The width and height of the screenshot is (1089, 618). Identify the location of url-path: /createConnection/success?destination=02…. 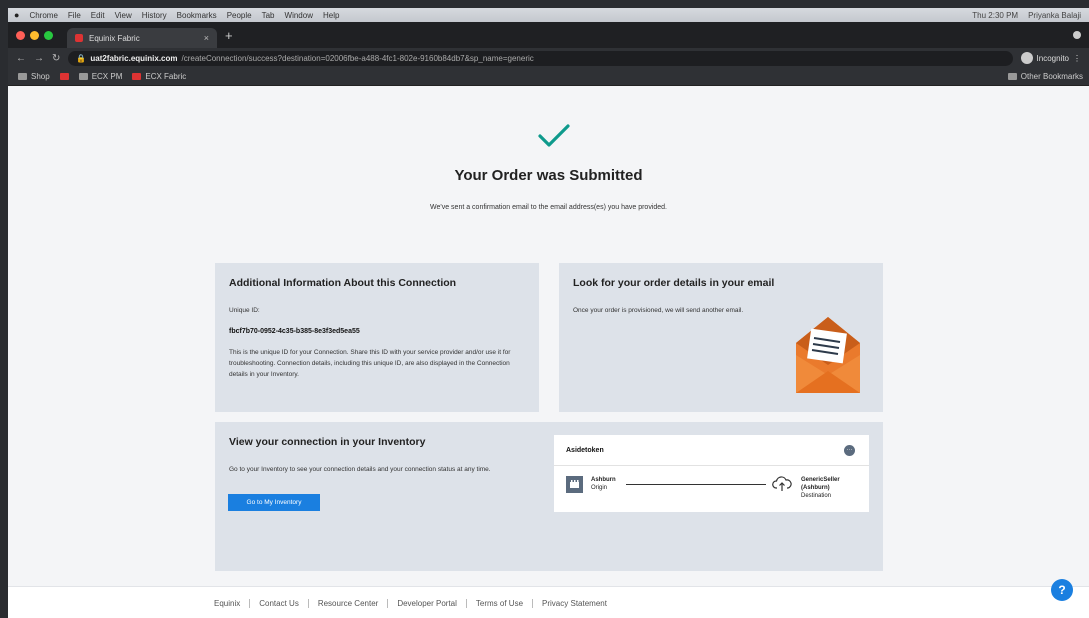
(357, 58).